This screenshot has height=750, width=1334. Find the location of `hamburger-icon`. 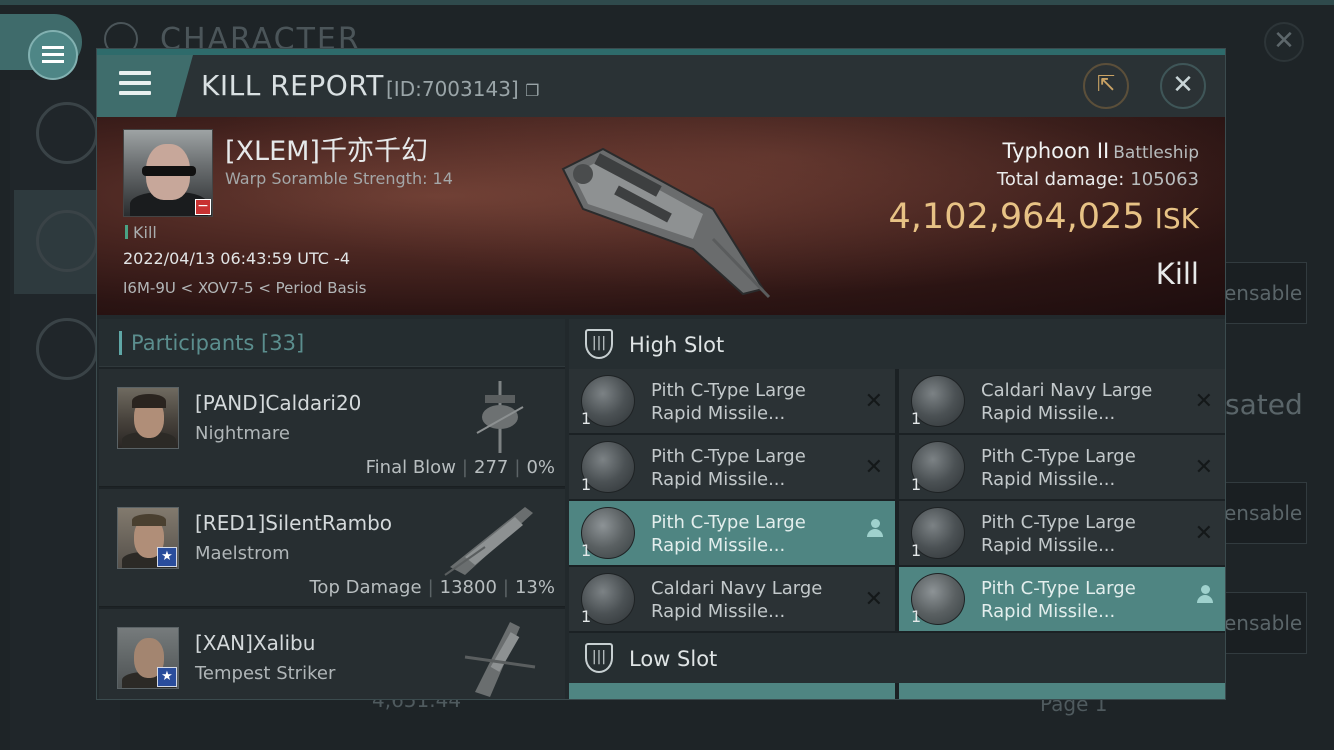

hamburger-icon is located at coordinates (135, 85).